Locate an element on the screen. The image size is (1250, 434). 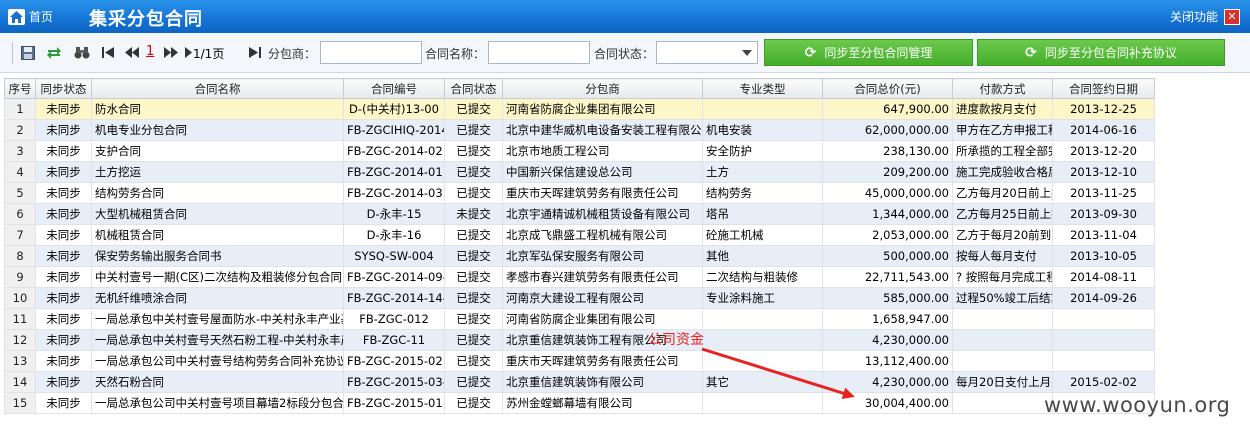
column-header-subcontractor: 分包商 is located at coordinates (602, 88).